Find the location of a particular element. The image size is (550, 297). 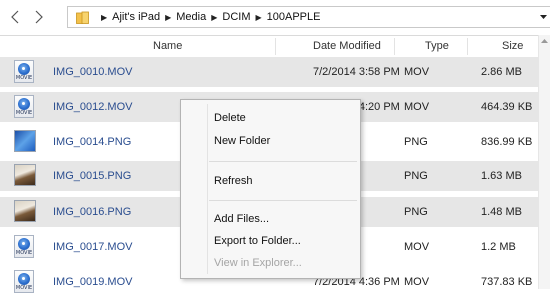

forward-button is located at coordinates (39, 17).